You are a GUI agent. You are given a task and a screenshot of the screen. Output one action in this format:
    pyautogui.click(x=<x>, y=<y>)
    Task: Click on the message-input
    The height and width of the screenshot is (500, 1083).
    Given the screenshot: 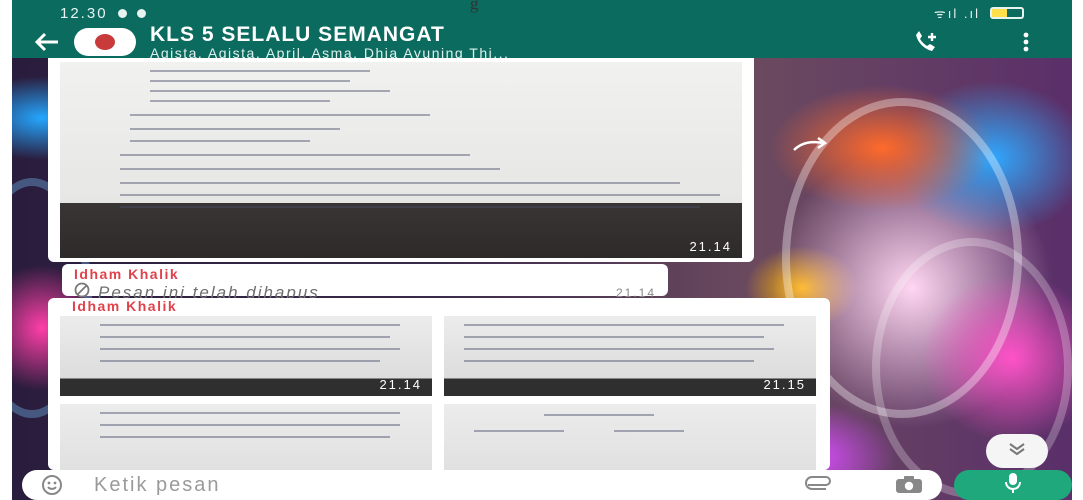 What is the action you would take?
    pyautogui.click(x=449, y=485)
    